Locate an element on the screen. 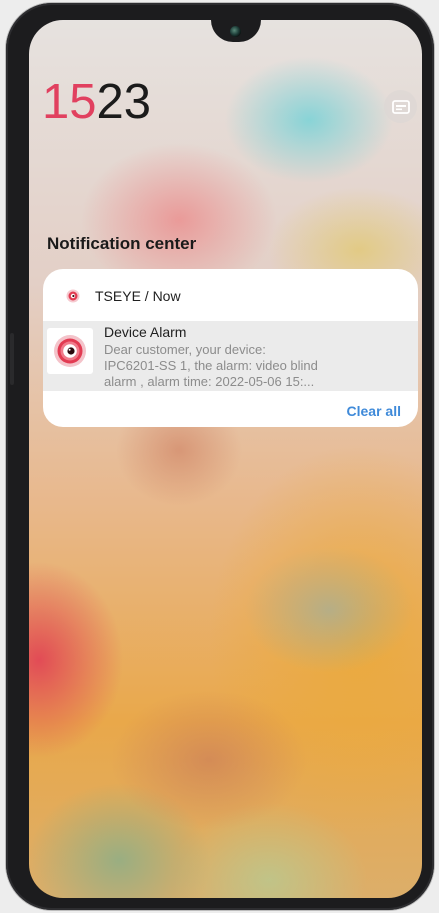  clock-hour: 15 is located at coordinates (69, 102).